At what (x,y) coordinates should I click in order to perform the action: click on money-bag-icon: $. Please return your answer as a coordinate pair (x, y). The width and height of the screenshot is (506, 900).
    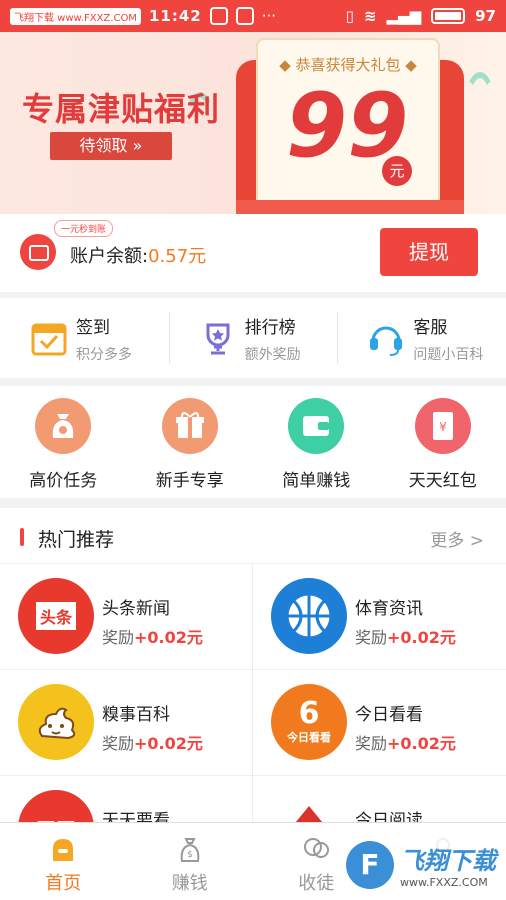
    Looking at the image, I should click on (190, 849).